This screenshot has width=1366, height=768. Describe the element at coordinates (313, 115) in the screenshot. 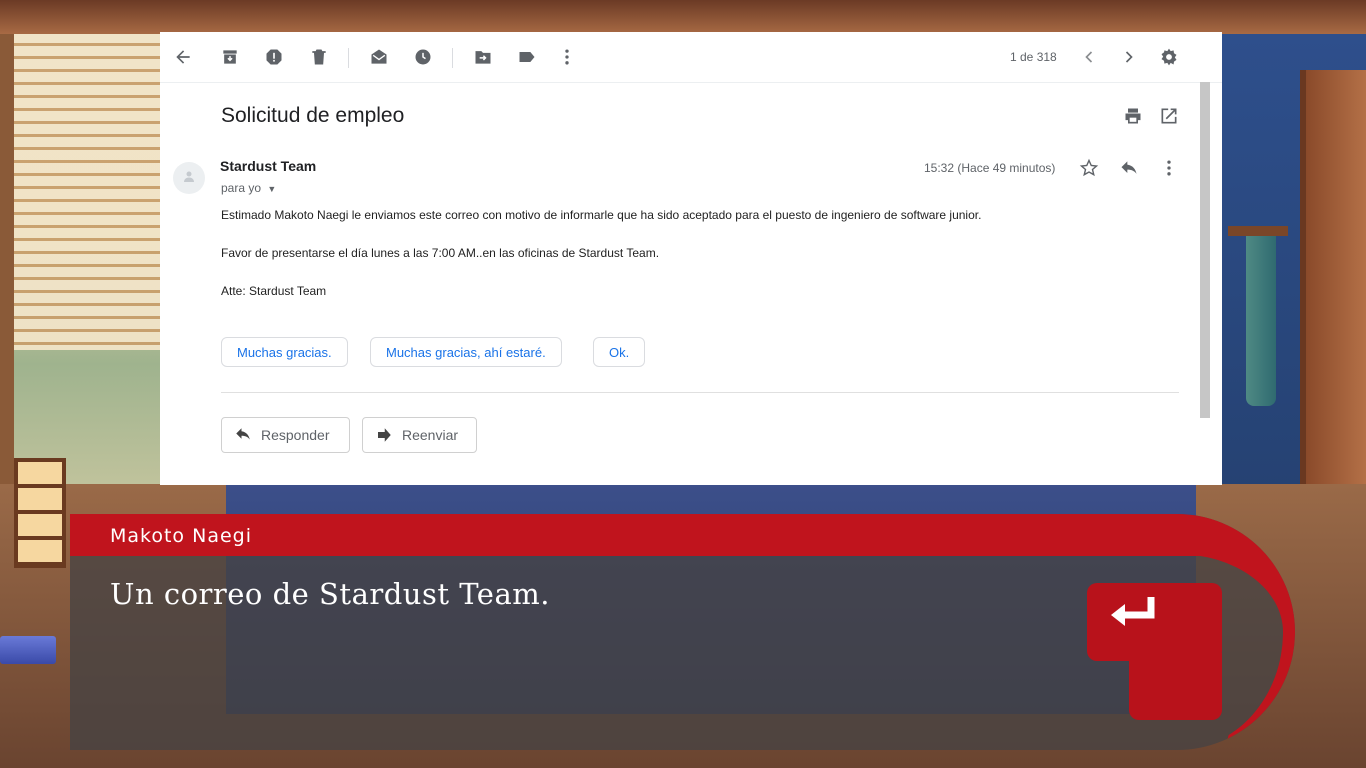

I see `email-subject: Solicitud de empleo` at that location.